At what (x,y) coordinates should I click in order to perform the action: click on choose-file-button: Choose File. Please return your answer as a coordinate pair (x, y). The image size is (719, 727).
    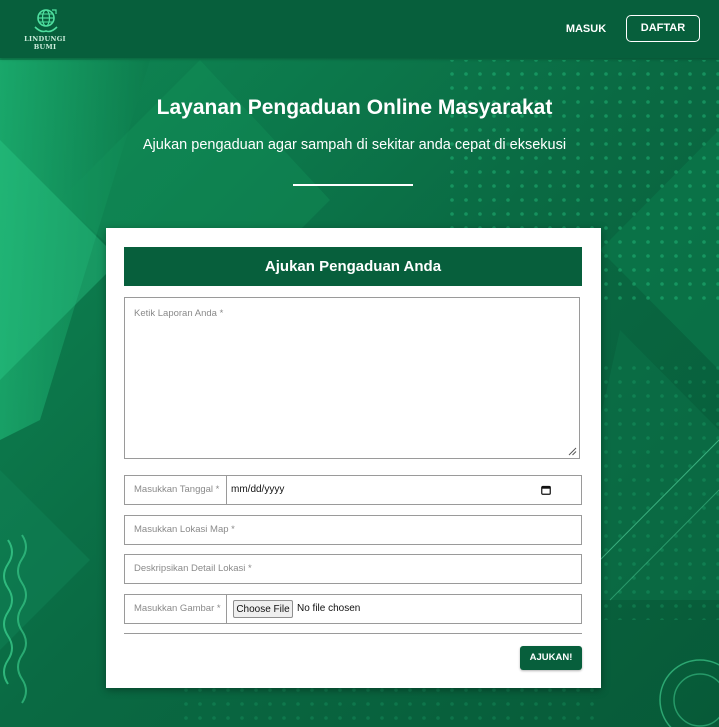
    Looking at the image, I should click on (263, 609).